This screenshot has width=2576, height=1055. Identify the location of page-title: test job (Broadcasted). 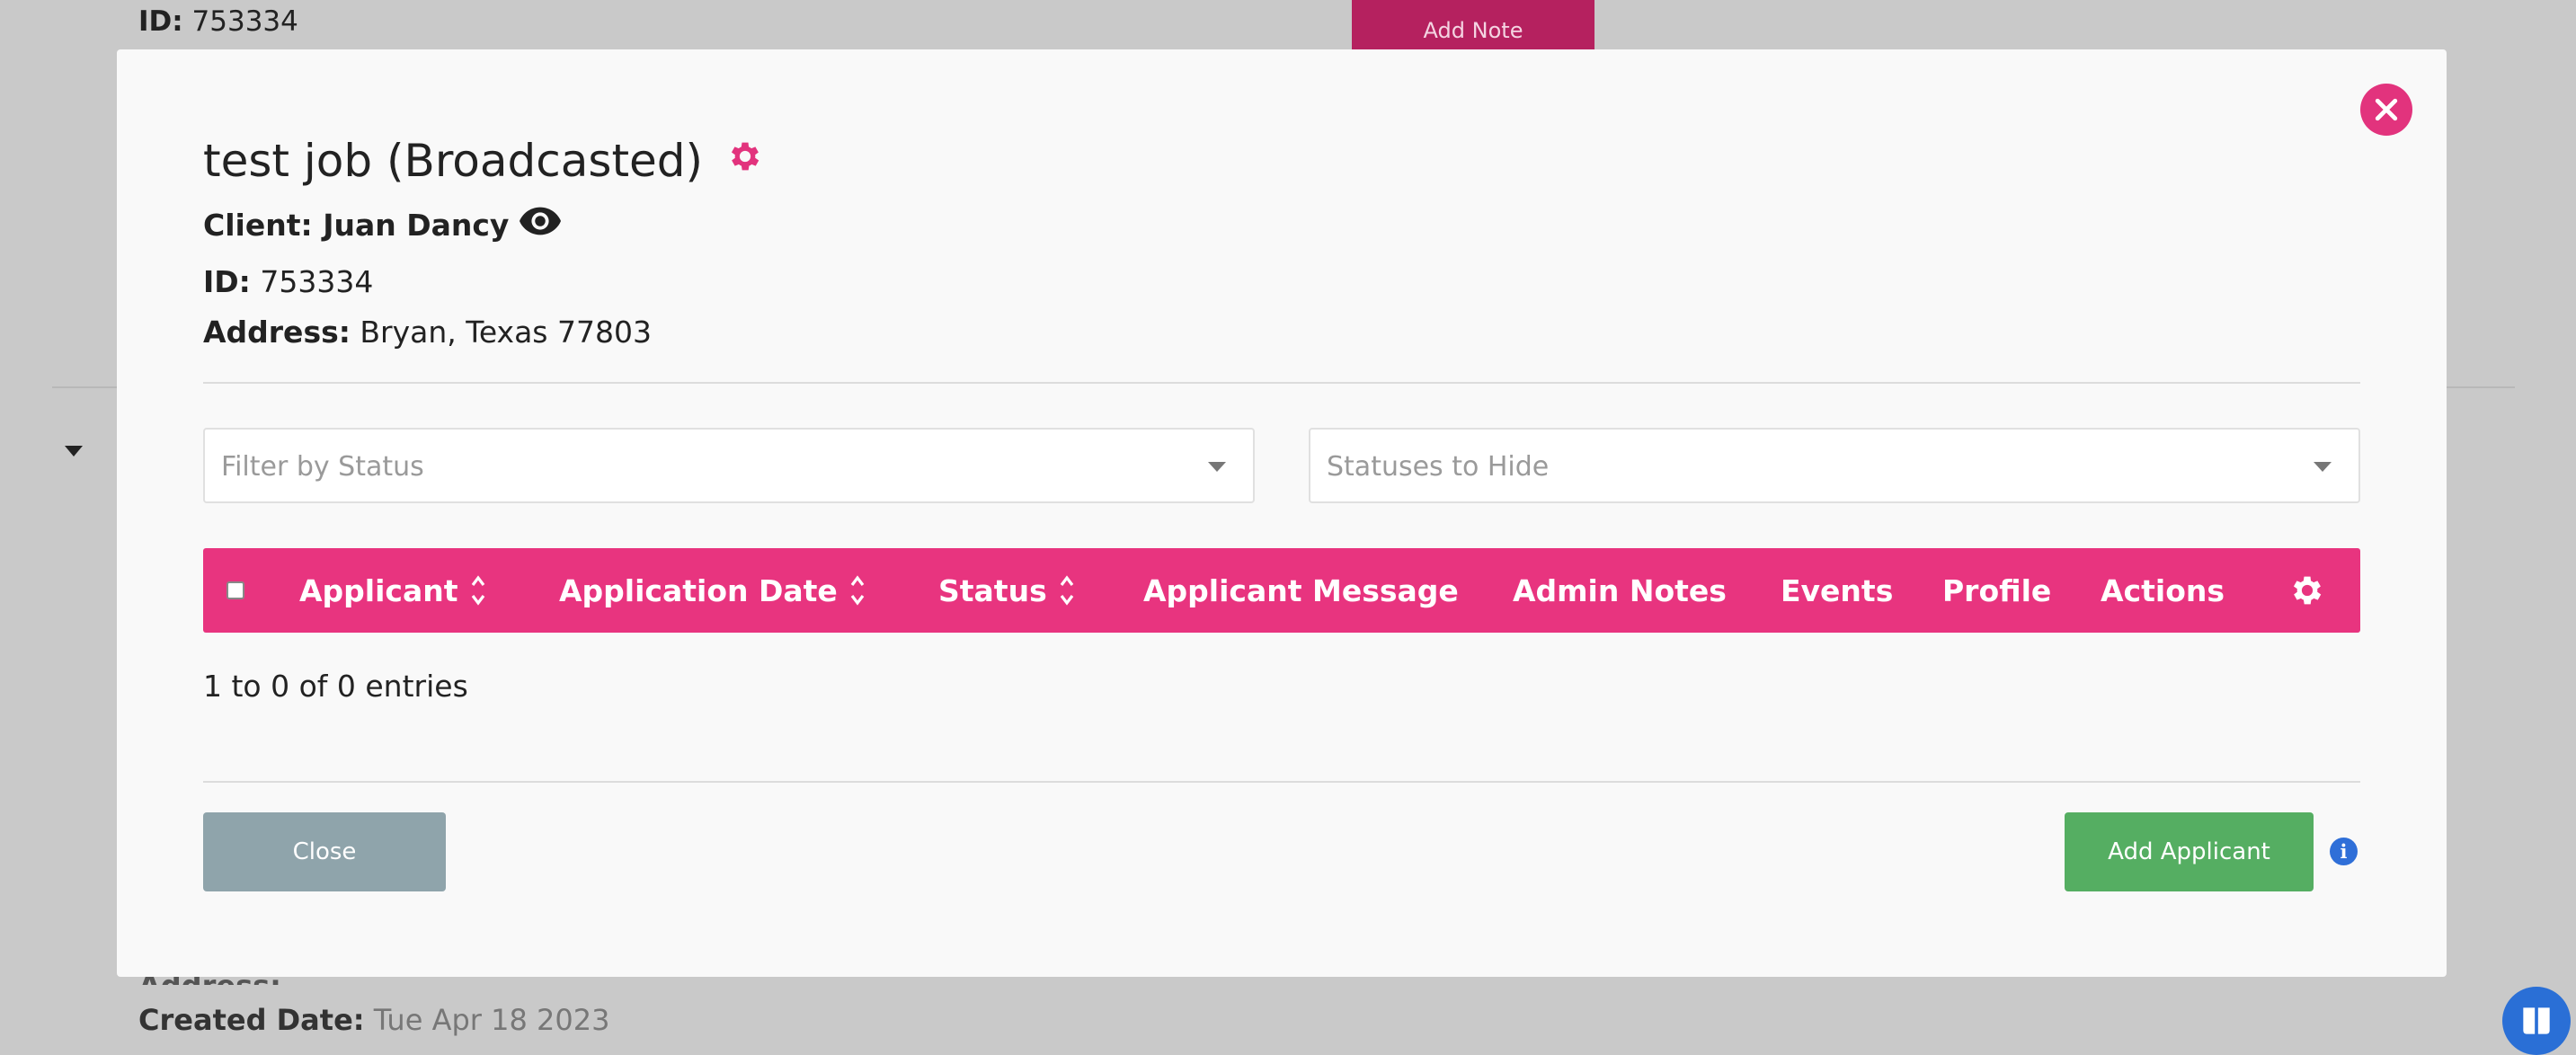
(453, 161).